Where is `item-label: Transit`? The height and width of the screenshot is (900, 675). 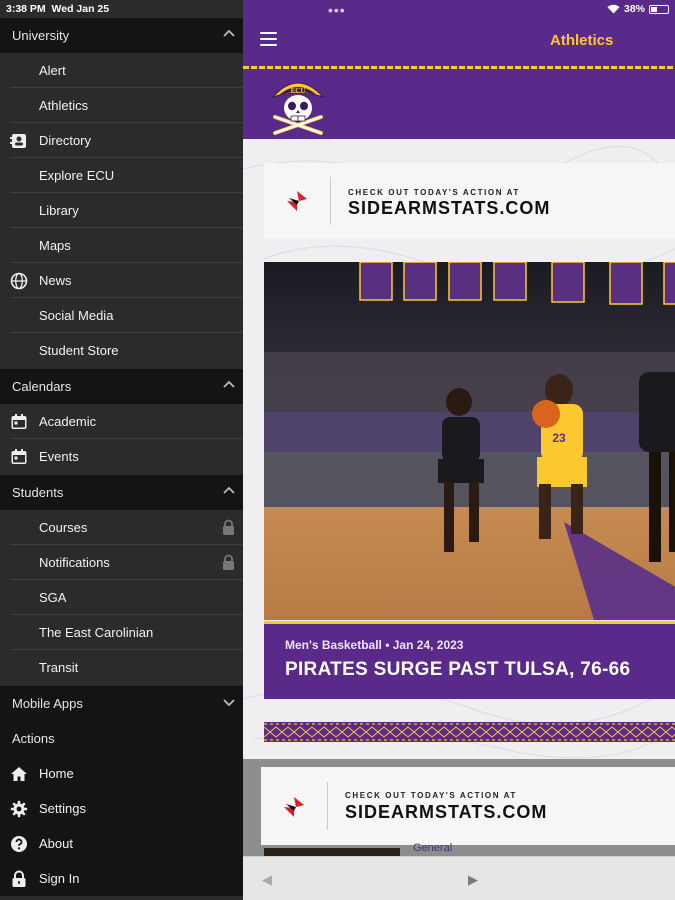
item-label: Transit is located at coordinates (59, 667).